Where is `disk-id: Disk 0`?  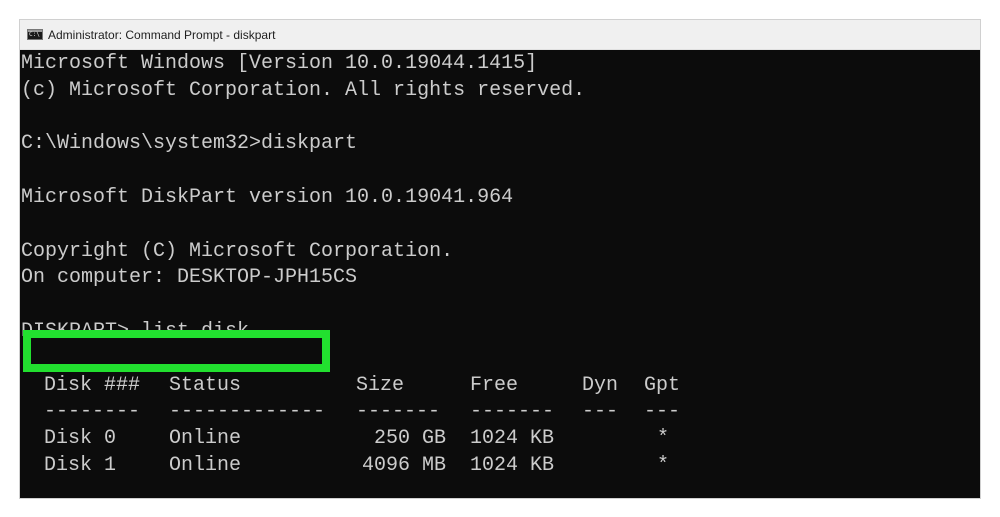 disk-id: Disk 0 is located at coordinates (80, 439).